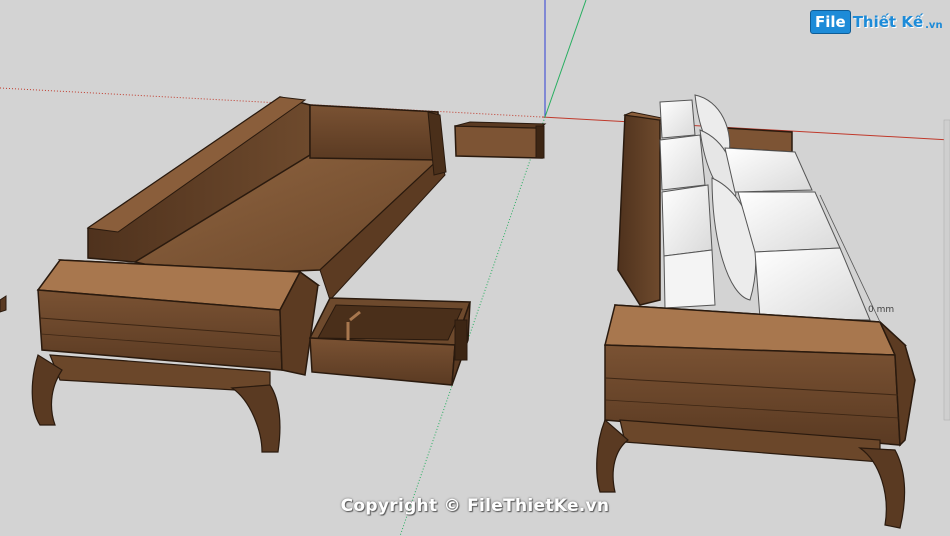 The image size is (950, 536). What do you see at coordinates (934, 25) in the screenshot?
I see `logo-ext: .vn` at bounding box center [934, 25].